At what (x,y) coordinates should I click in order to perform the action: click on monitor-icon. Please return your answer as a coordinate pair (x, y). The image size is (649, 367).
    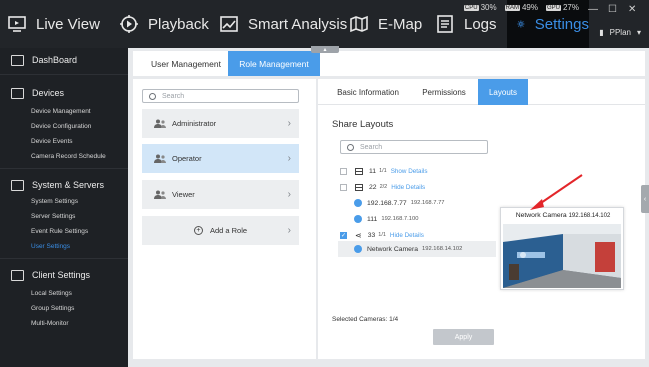
    Looking at the image, I should click on (17, 24).